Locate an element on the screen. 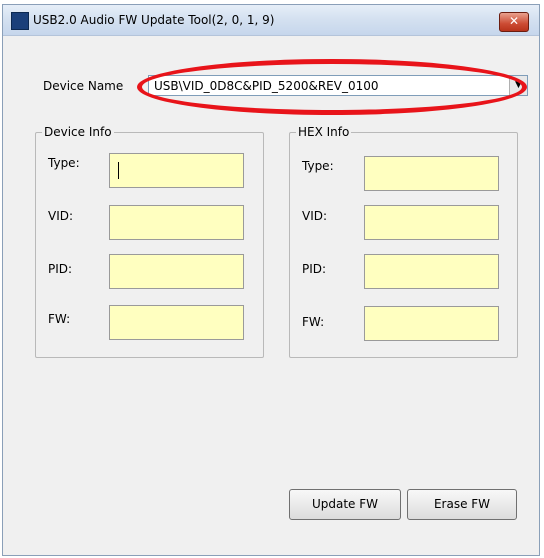  hex-info-title: HEX Info is located at coordinates (324, 132).